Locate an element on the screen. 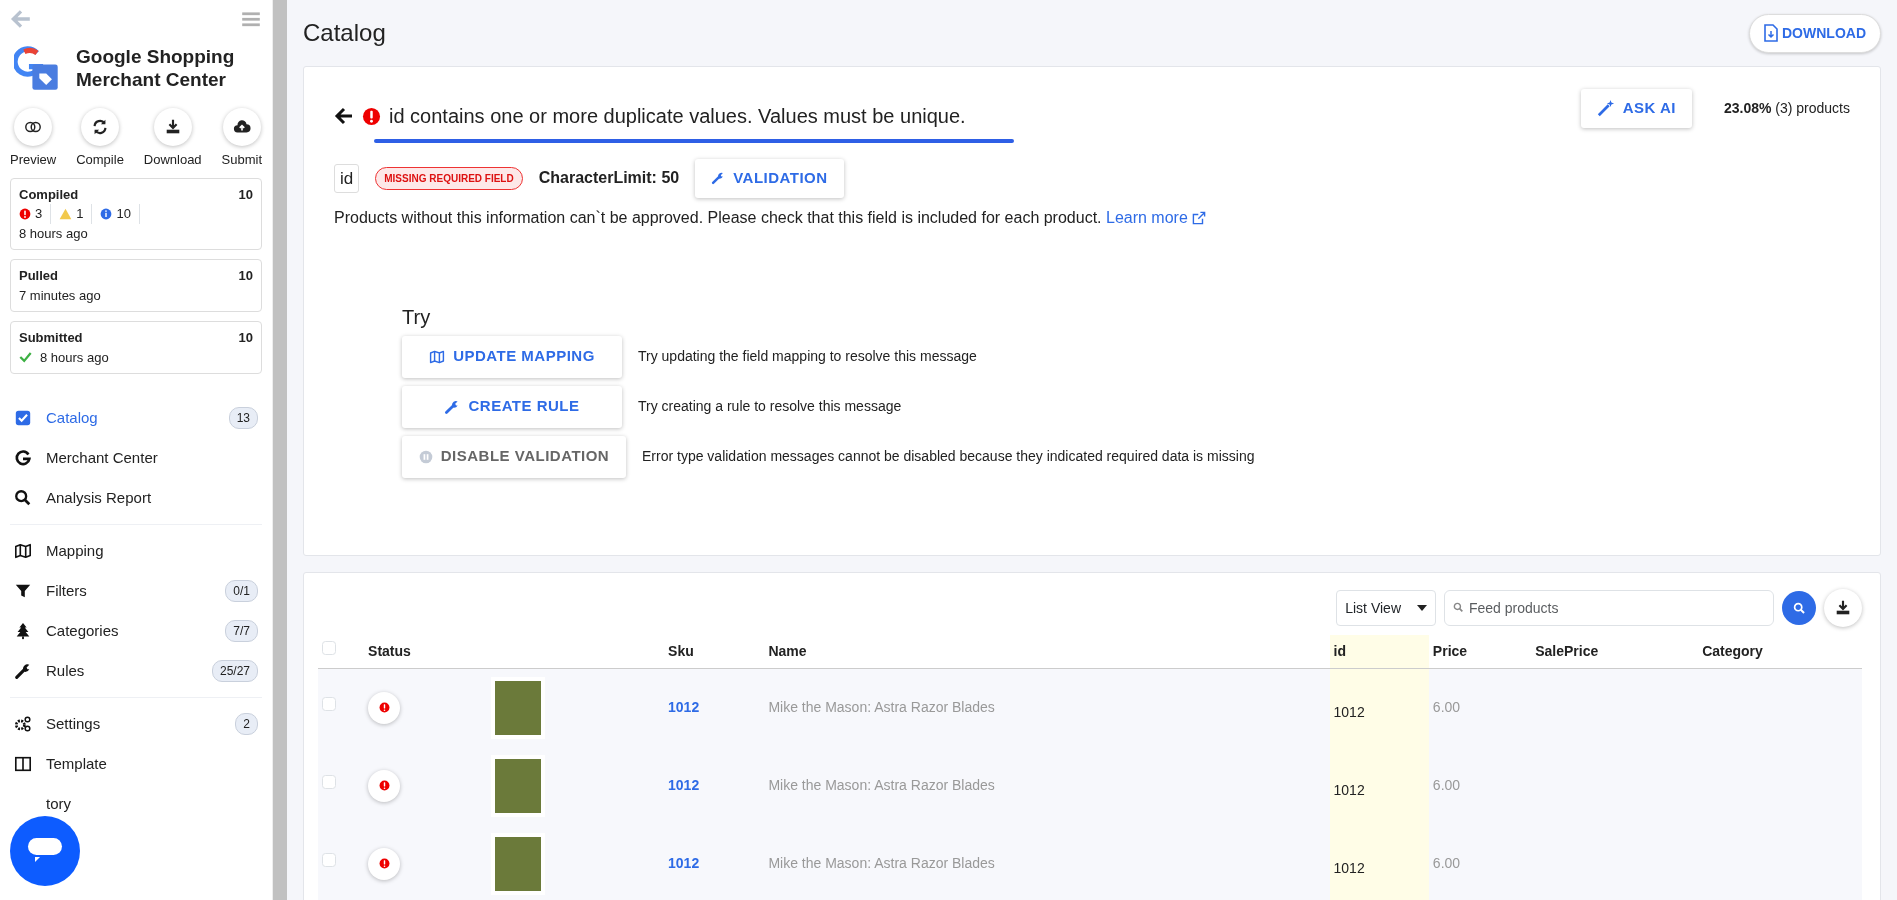  count-text: 10 is located at coordinates (123, 214).